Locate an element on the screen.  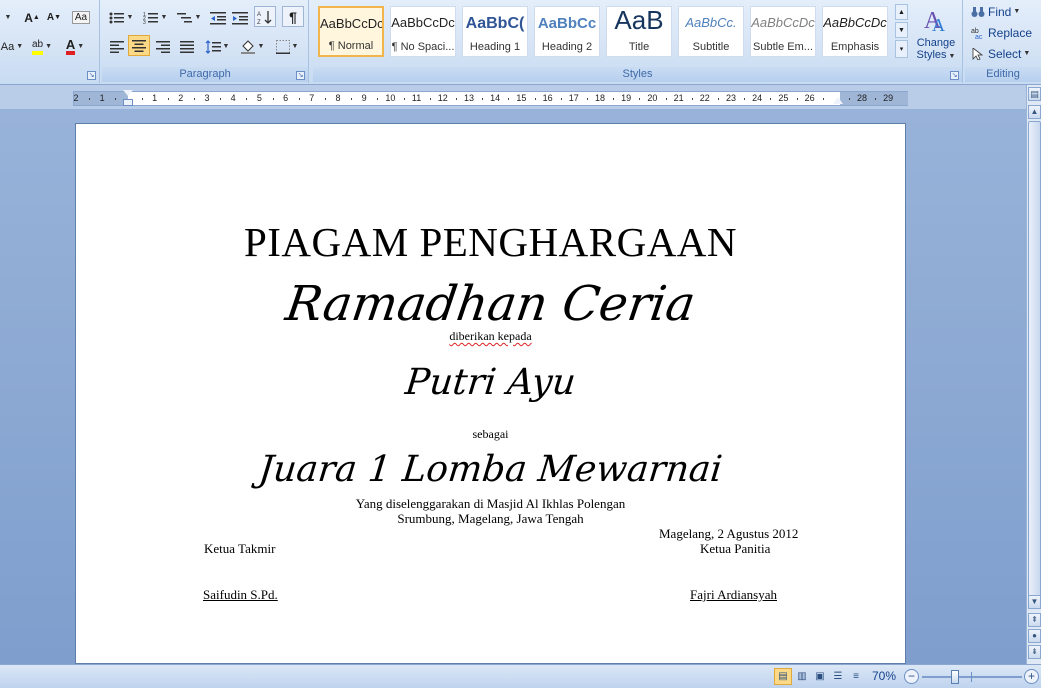
style-item-normal: AaBbCcDc ¶ Normal is located at coordinates (351, 31).